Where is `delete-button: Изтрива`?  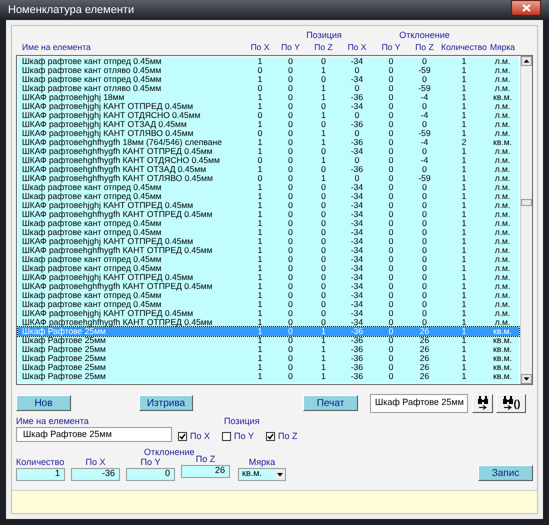 delete-button: Изтрива is located at coordinates (166, 403).